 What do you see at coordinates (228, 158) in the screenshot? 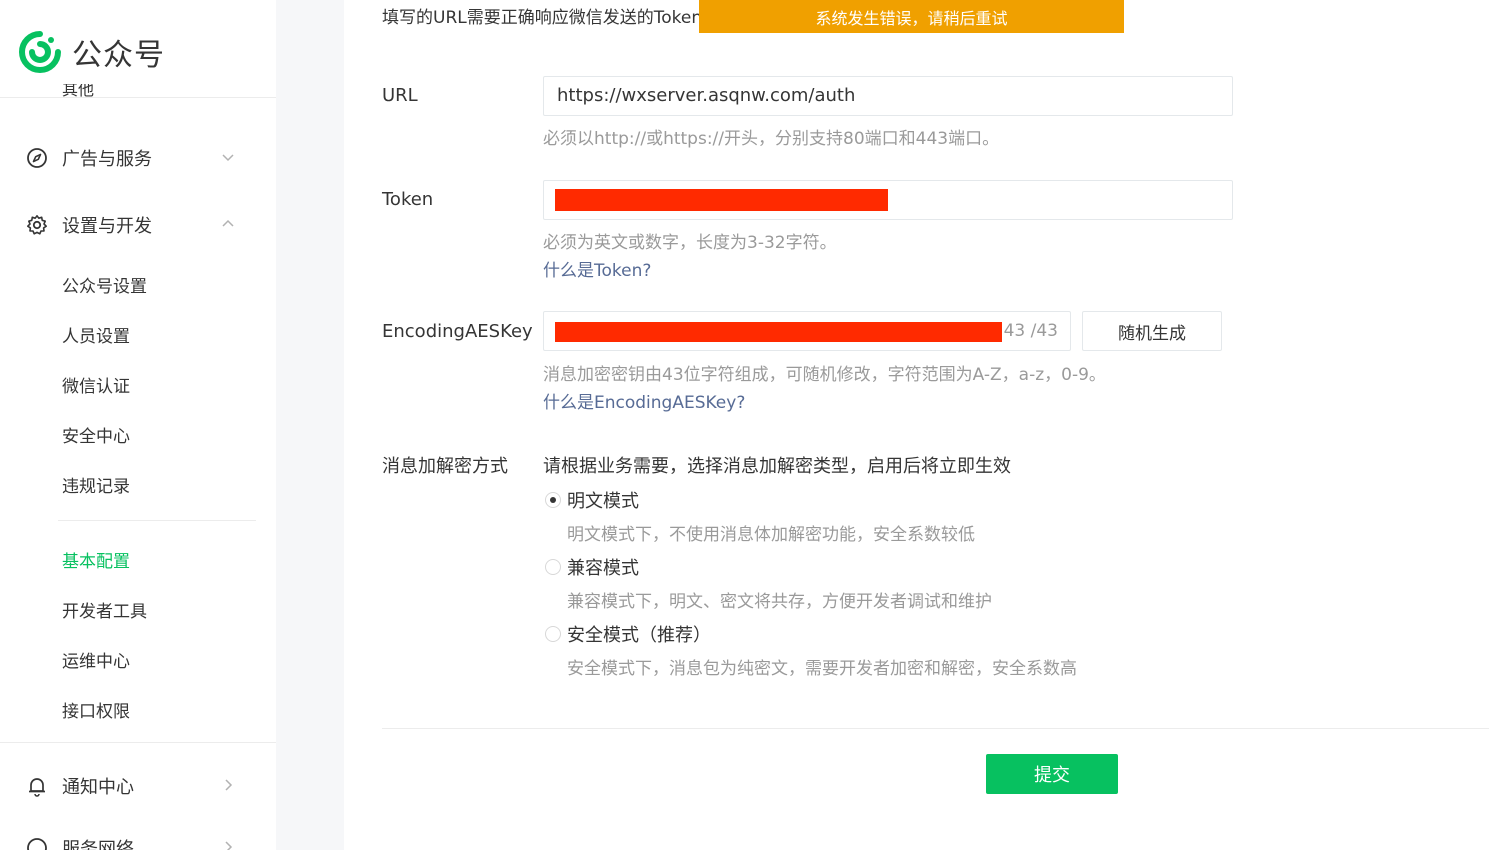
I see `chevron-down-icon` at bounding box center [228, 158].